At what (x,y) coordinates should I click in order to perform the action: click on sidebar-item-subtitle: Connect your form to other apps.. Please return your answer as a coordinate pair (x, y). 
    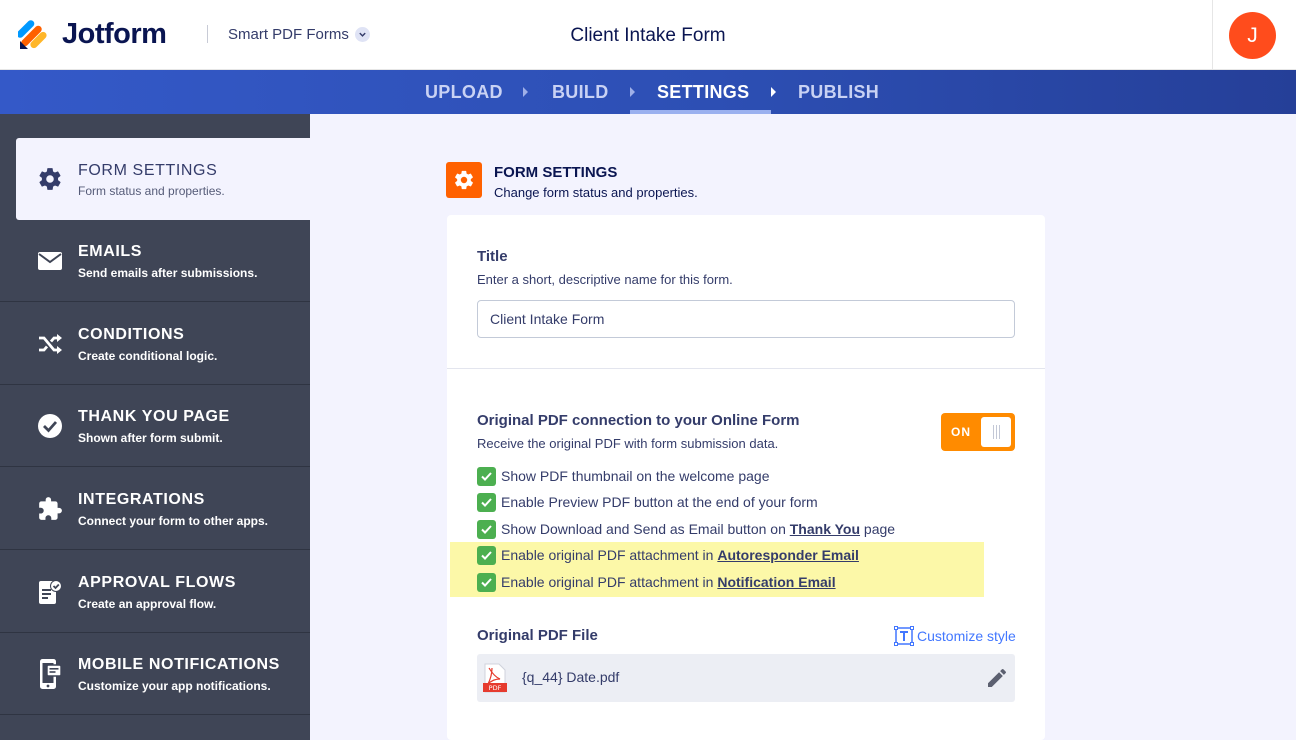
    Looking at the image, I should click on (173, 521).